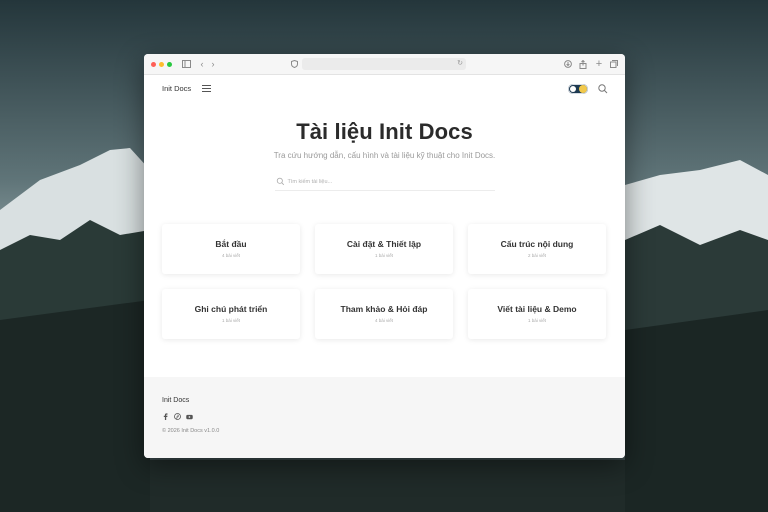 This screenshot has width=768, height=512. Describe the element at coordinates (614, 64) in the screenshot. I see `tabs-overview-icon` at that location.